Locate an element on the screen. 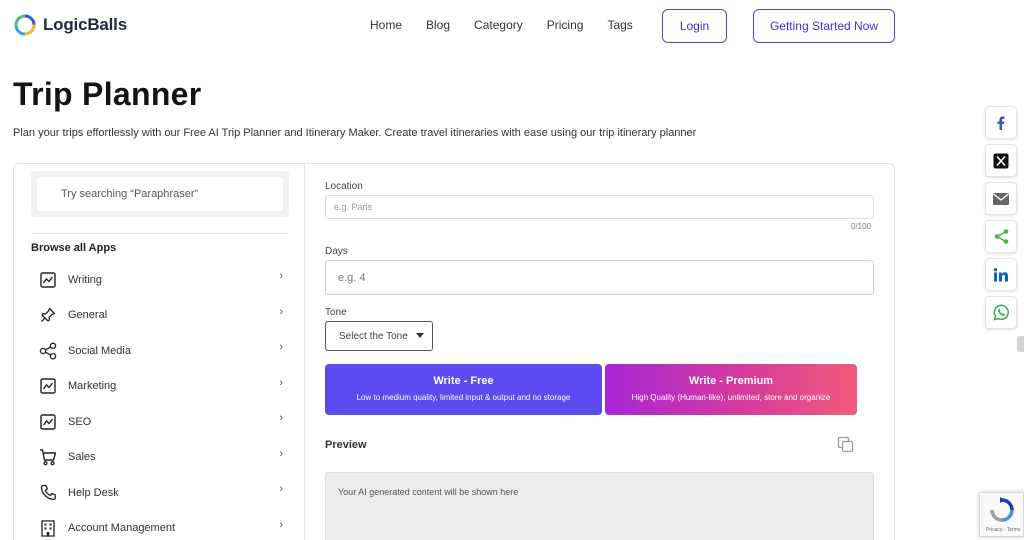 The image size is (1024, 540). sidebar-item-social-media: Social Media › is located at coordinates (160, 351).